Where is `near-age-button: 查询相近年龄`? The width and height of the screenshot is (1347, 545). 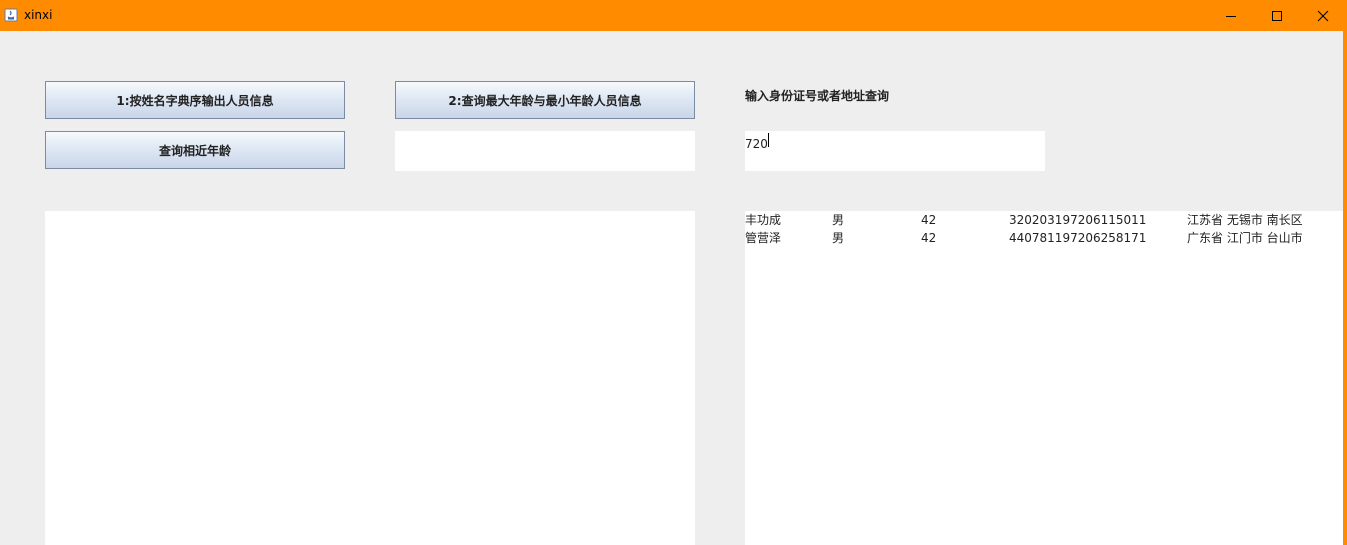 near-age-button: 查询相近年龄 is located at coordinates (195, 150).